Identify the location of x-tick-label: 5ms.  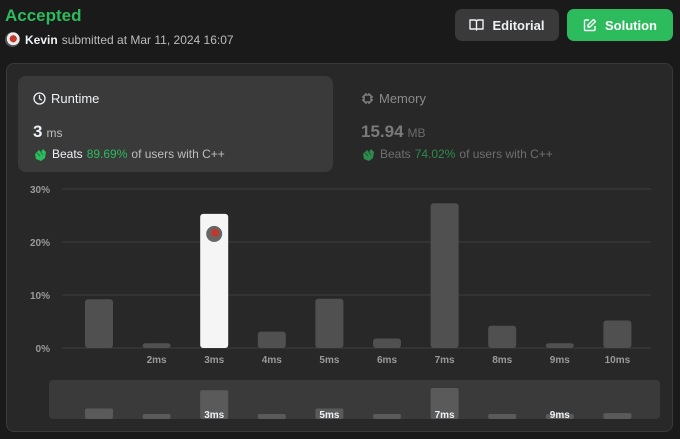
(329, 360).